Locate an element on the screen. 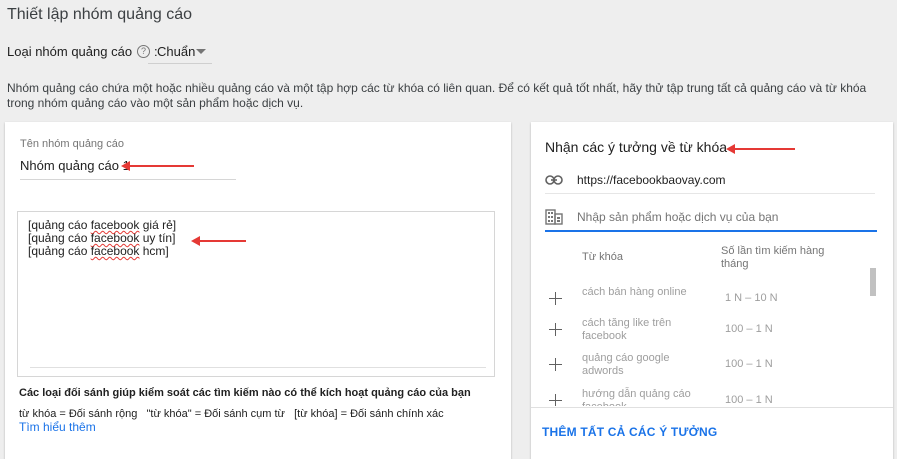  ad-group-name-label: Tên nhóm quảng cáo is located at coordinates (72, 144).